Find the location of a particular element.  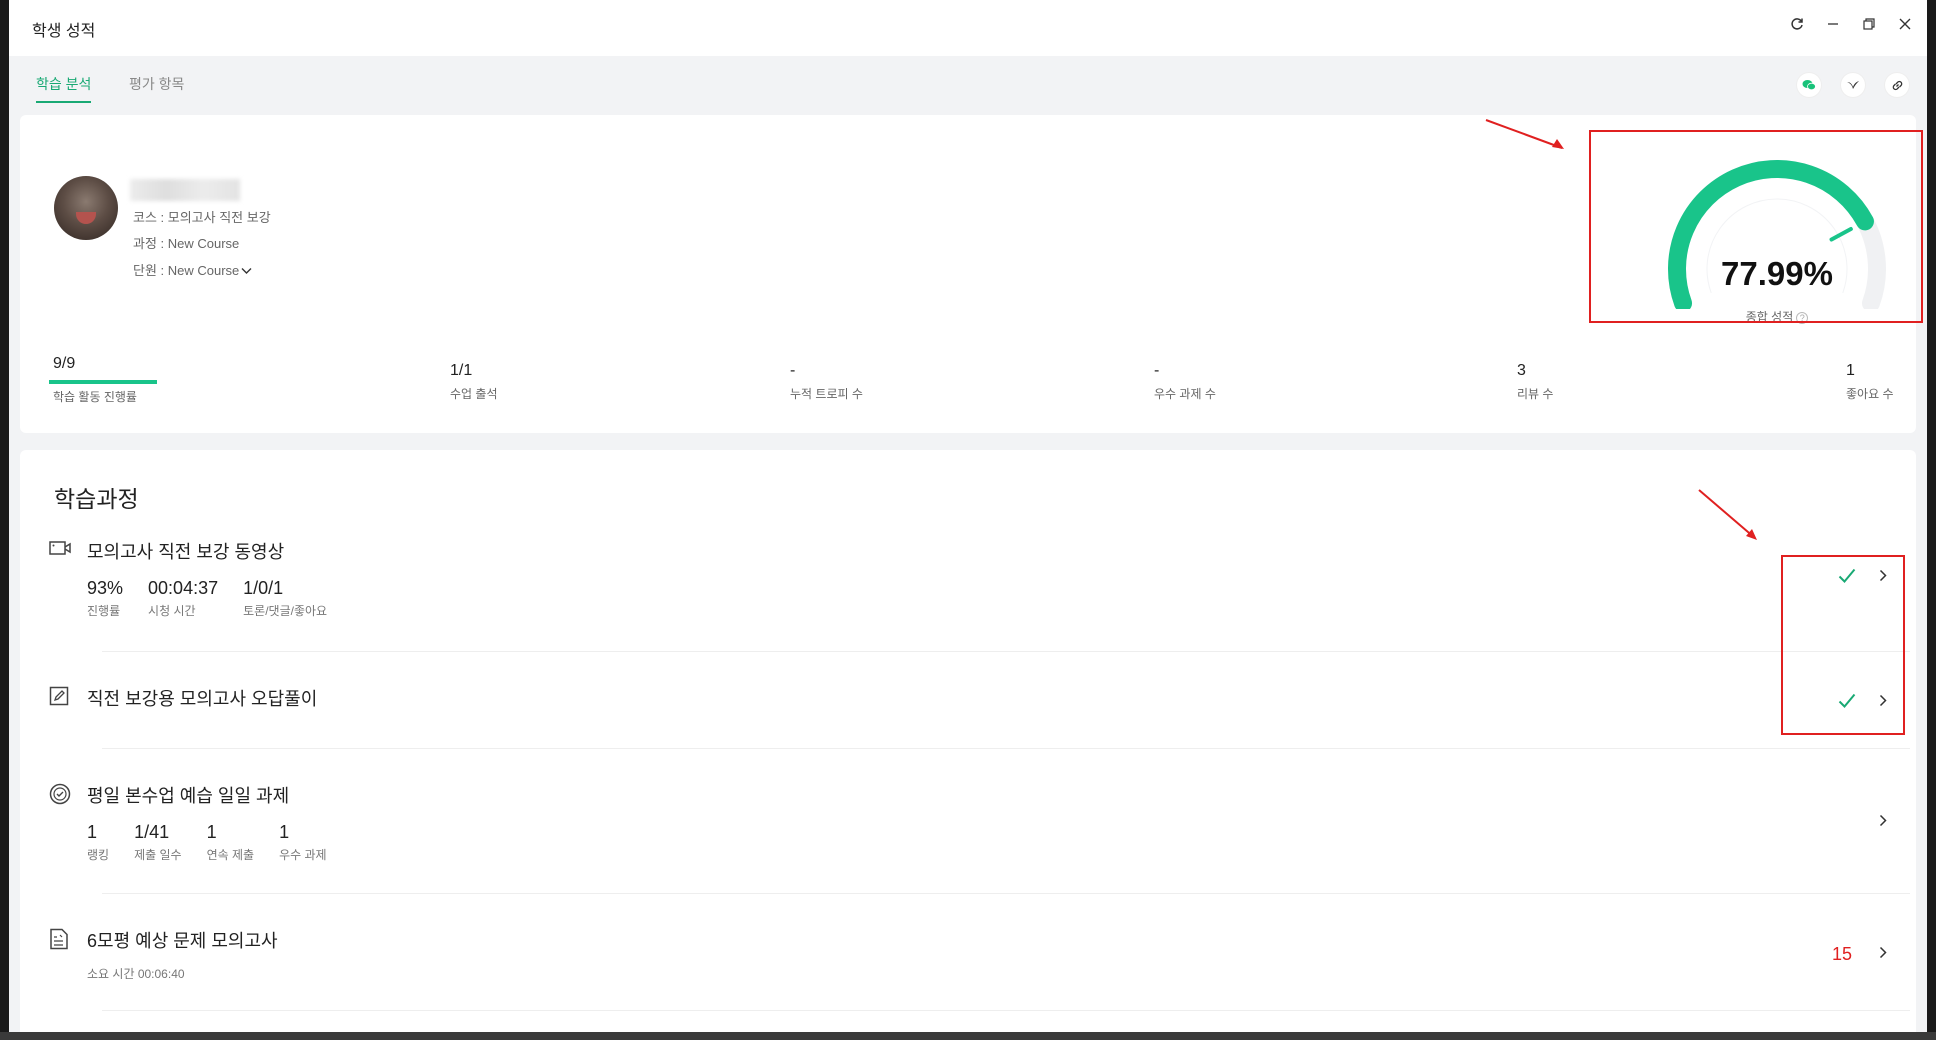

stat-label: 학습 활동 진행률 is located at coordinates (95, 397).